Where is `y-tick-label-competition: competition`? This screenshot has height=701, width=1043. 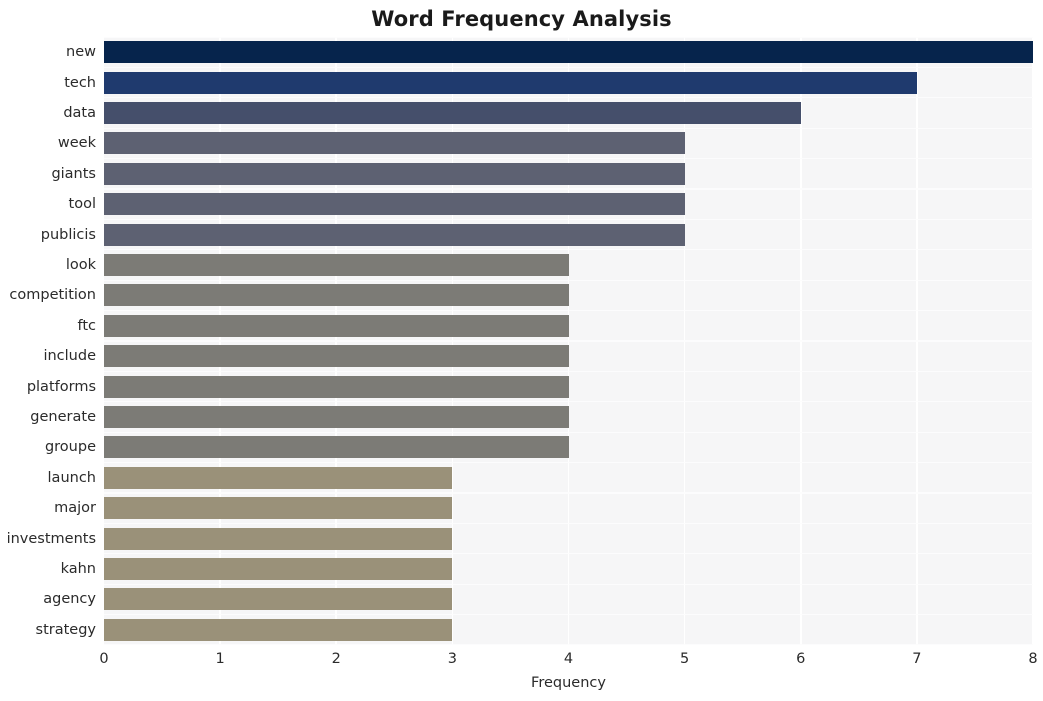
y-tick-label-competition: competition is located at coordinates (52, 295).